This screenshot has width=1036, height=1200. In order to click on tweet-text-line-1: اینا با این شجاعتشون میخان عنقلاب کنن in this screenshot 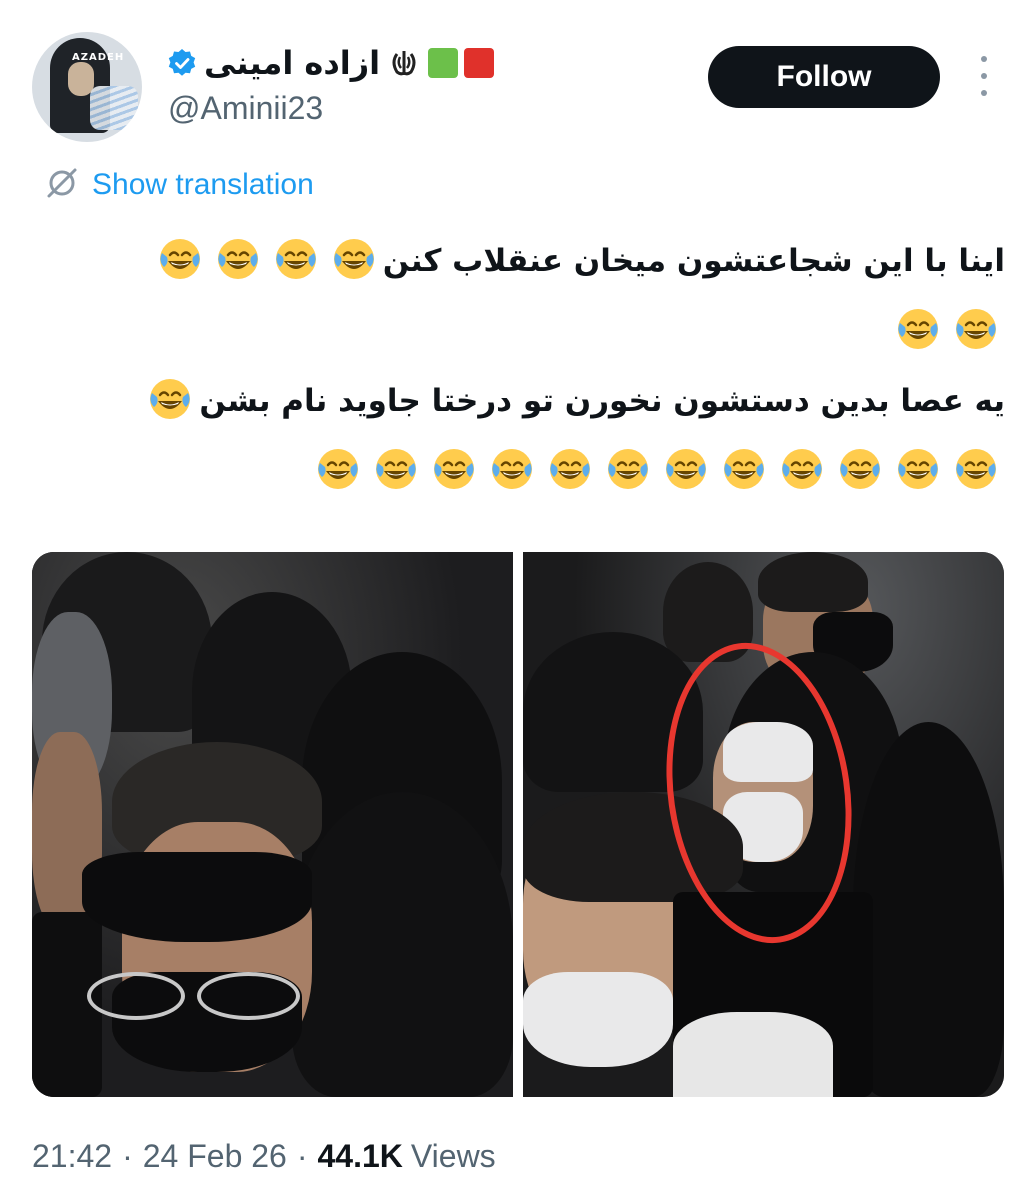, I will do `click(517, 261)`.